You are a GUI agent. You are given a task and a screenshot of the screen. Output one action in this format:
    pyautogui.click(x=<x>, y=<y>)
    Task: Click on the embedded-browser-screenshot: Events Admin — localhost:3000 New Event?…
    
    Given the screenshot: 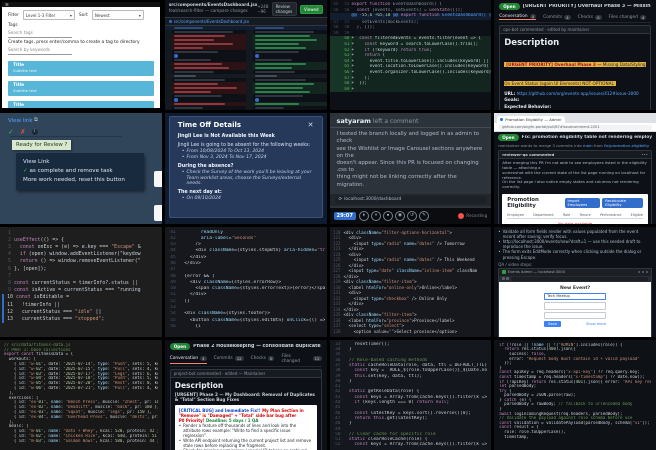 What is the action you would take?
    pyautogui.click(x=575, y=302)
    